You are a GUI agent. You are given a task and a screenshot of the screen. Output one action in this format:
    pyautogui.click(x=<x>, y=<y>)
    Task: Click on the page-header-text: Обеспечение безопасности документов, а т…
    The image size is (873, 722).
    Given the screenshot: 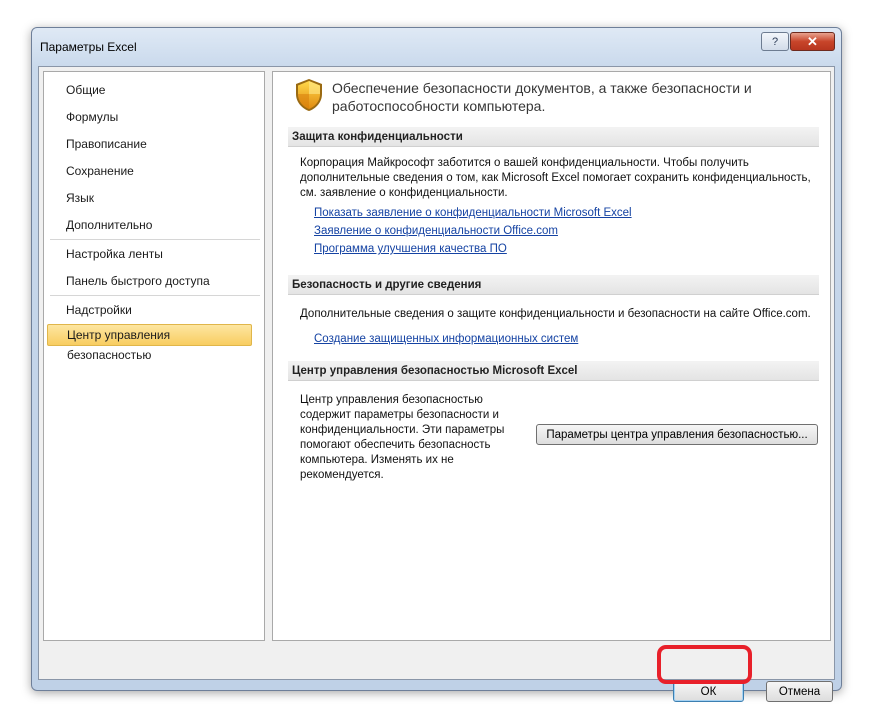 What is the action you would take?
    pyautogui.click(x=542, y=97)
    